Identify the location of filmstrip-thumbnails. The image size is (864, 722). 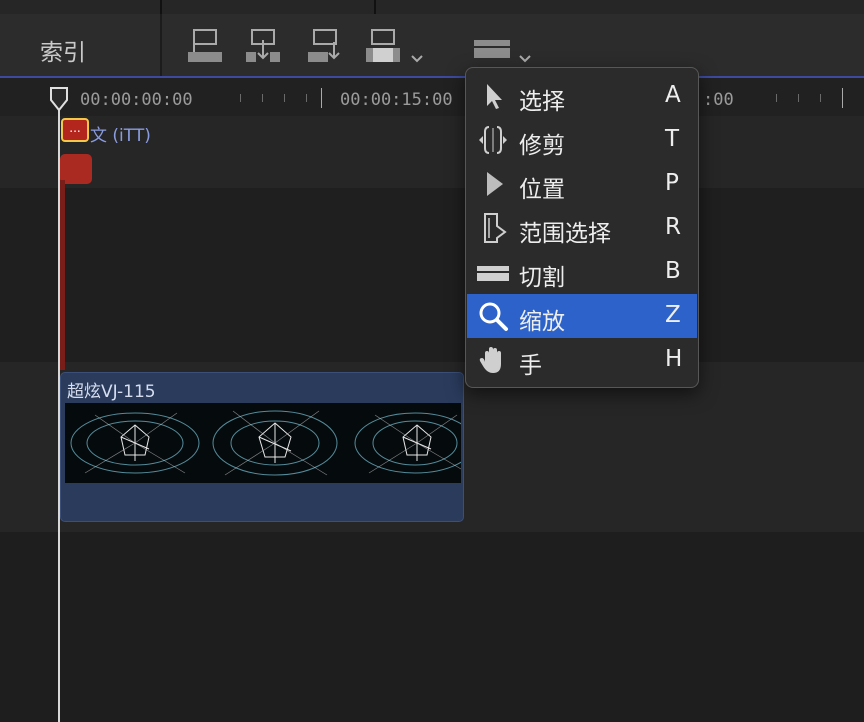
(265, 443).